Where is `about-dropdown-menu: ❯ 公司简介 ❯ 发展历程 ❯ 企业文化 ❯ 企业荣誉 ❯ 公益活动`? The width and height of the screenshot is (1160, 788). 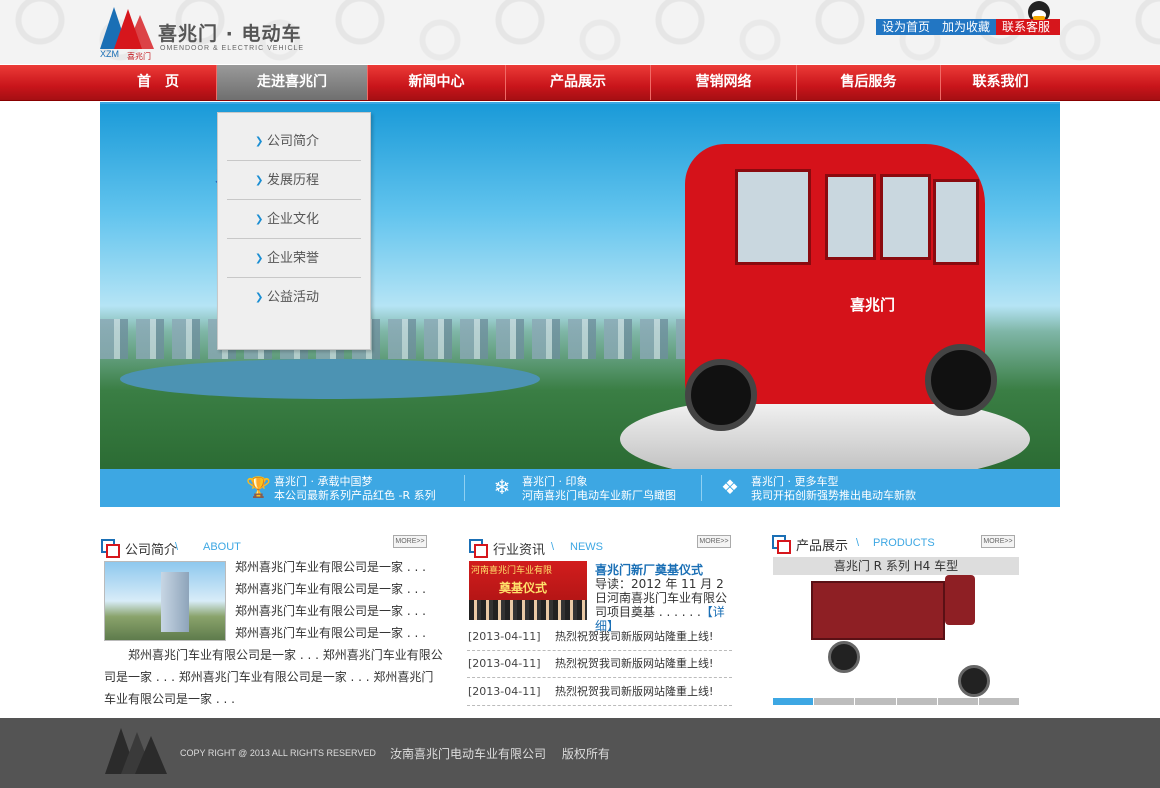 about-dropdown-menu: ❯ 公司简介 ❯ 发展历程 ❯ 企业文化 ❯ 企业荣誉 ❯ 公益活动 is located at coordinates (294, 231).